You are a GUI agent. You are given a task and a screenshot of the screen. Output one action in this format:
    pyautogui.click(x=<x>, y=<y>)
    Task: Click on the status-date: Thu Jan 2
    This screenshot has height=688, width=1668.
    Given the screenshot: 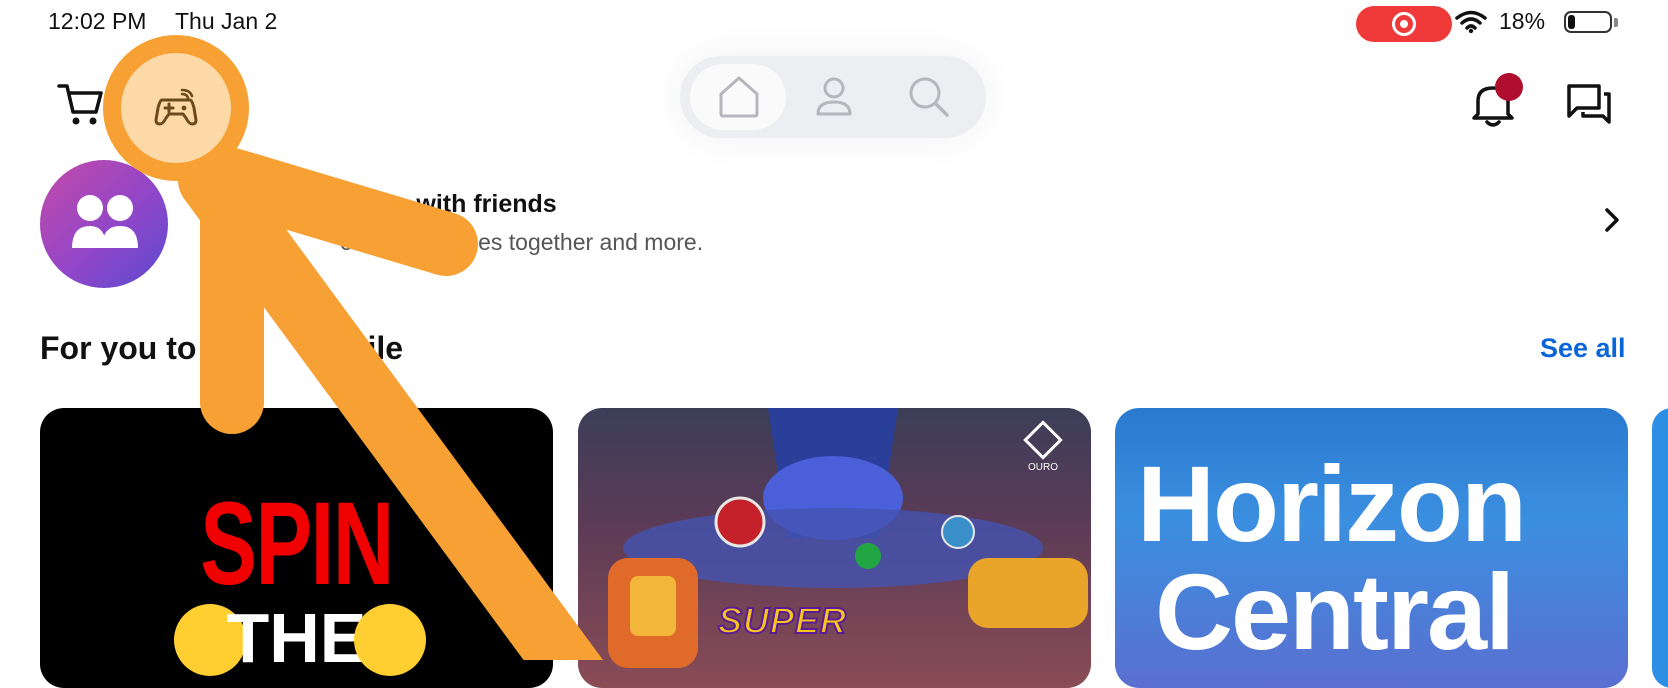 What is the action you would take?
    pyautogui.click(x=226, y=21)
    